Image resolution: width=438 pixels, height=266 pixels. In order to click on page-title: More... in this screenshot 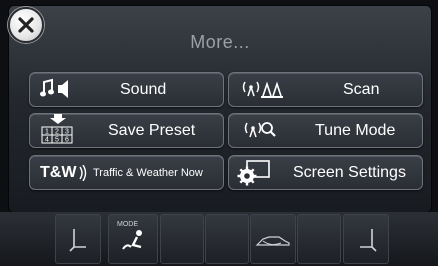, I will do `click(220, 42)`.